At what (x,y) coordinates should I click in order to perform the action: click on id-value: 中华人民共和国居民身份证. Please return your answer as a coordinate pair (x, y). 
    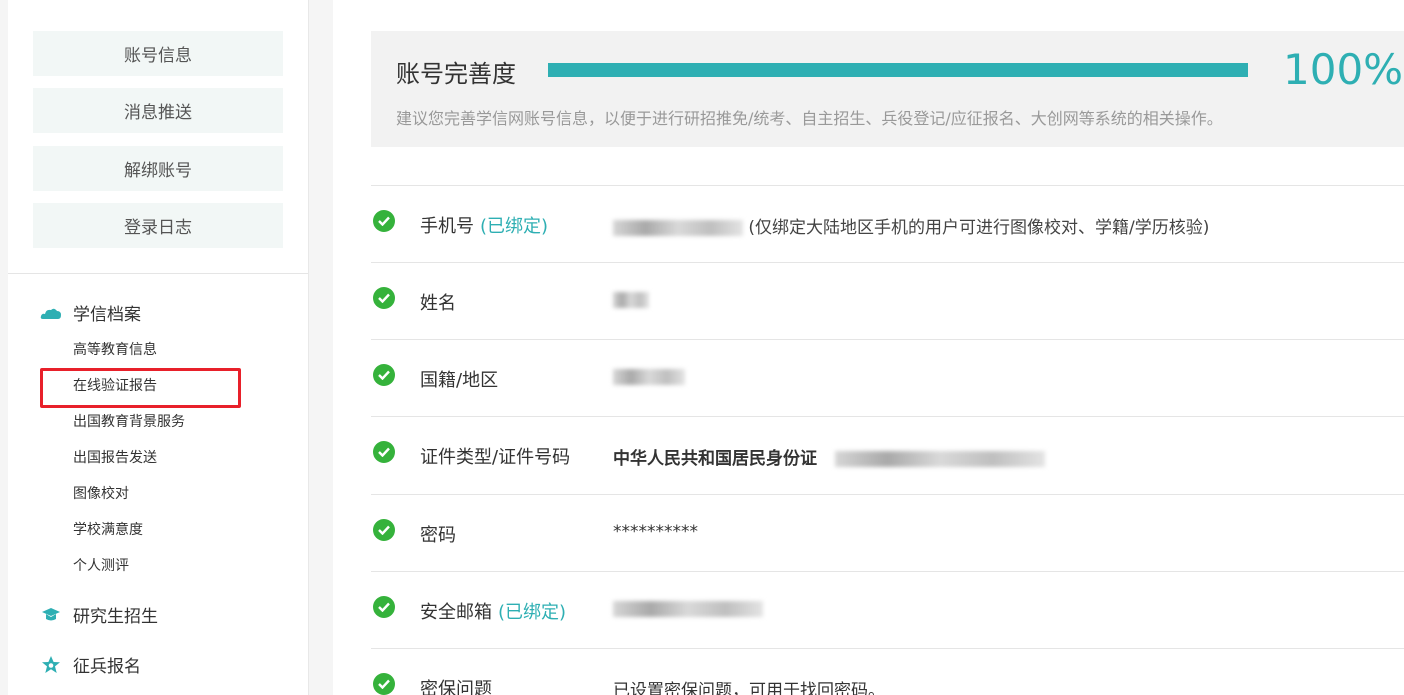
    Looking at the image, I should click on (829, 456).